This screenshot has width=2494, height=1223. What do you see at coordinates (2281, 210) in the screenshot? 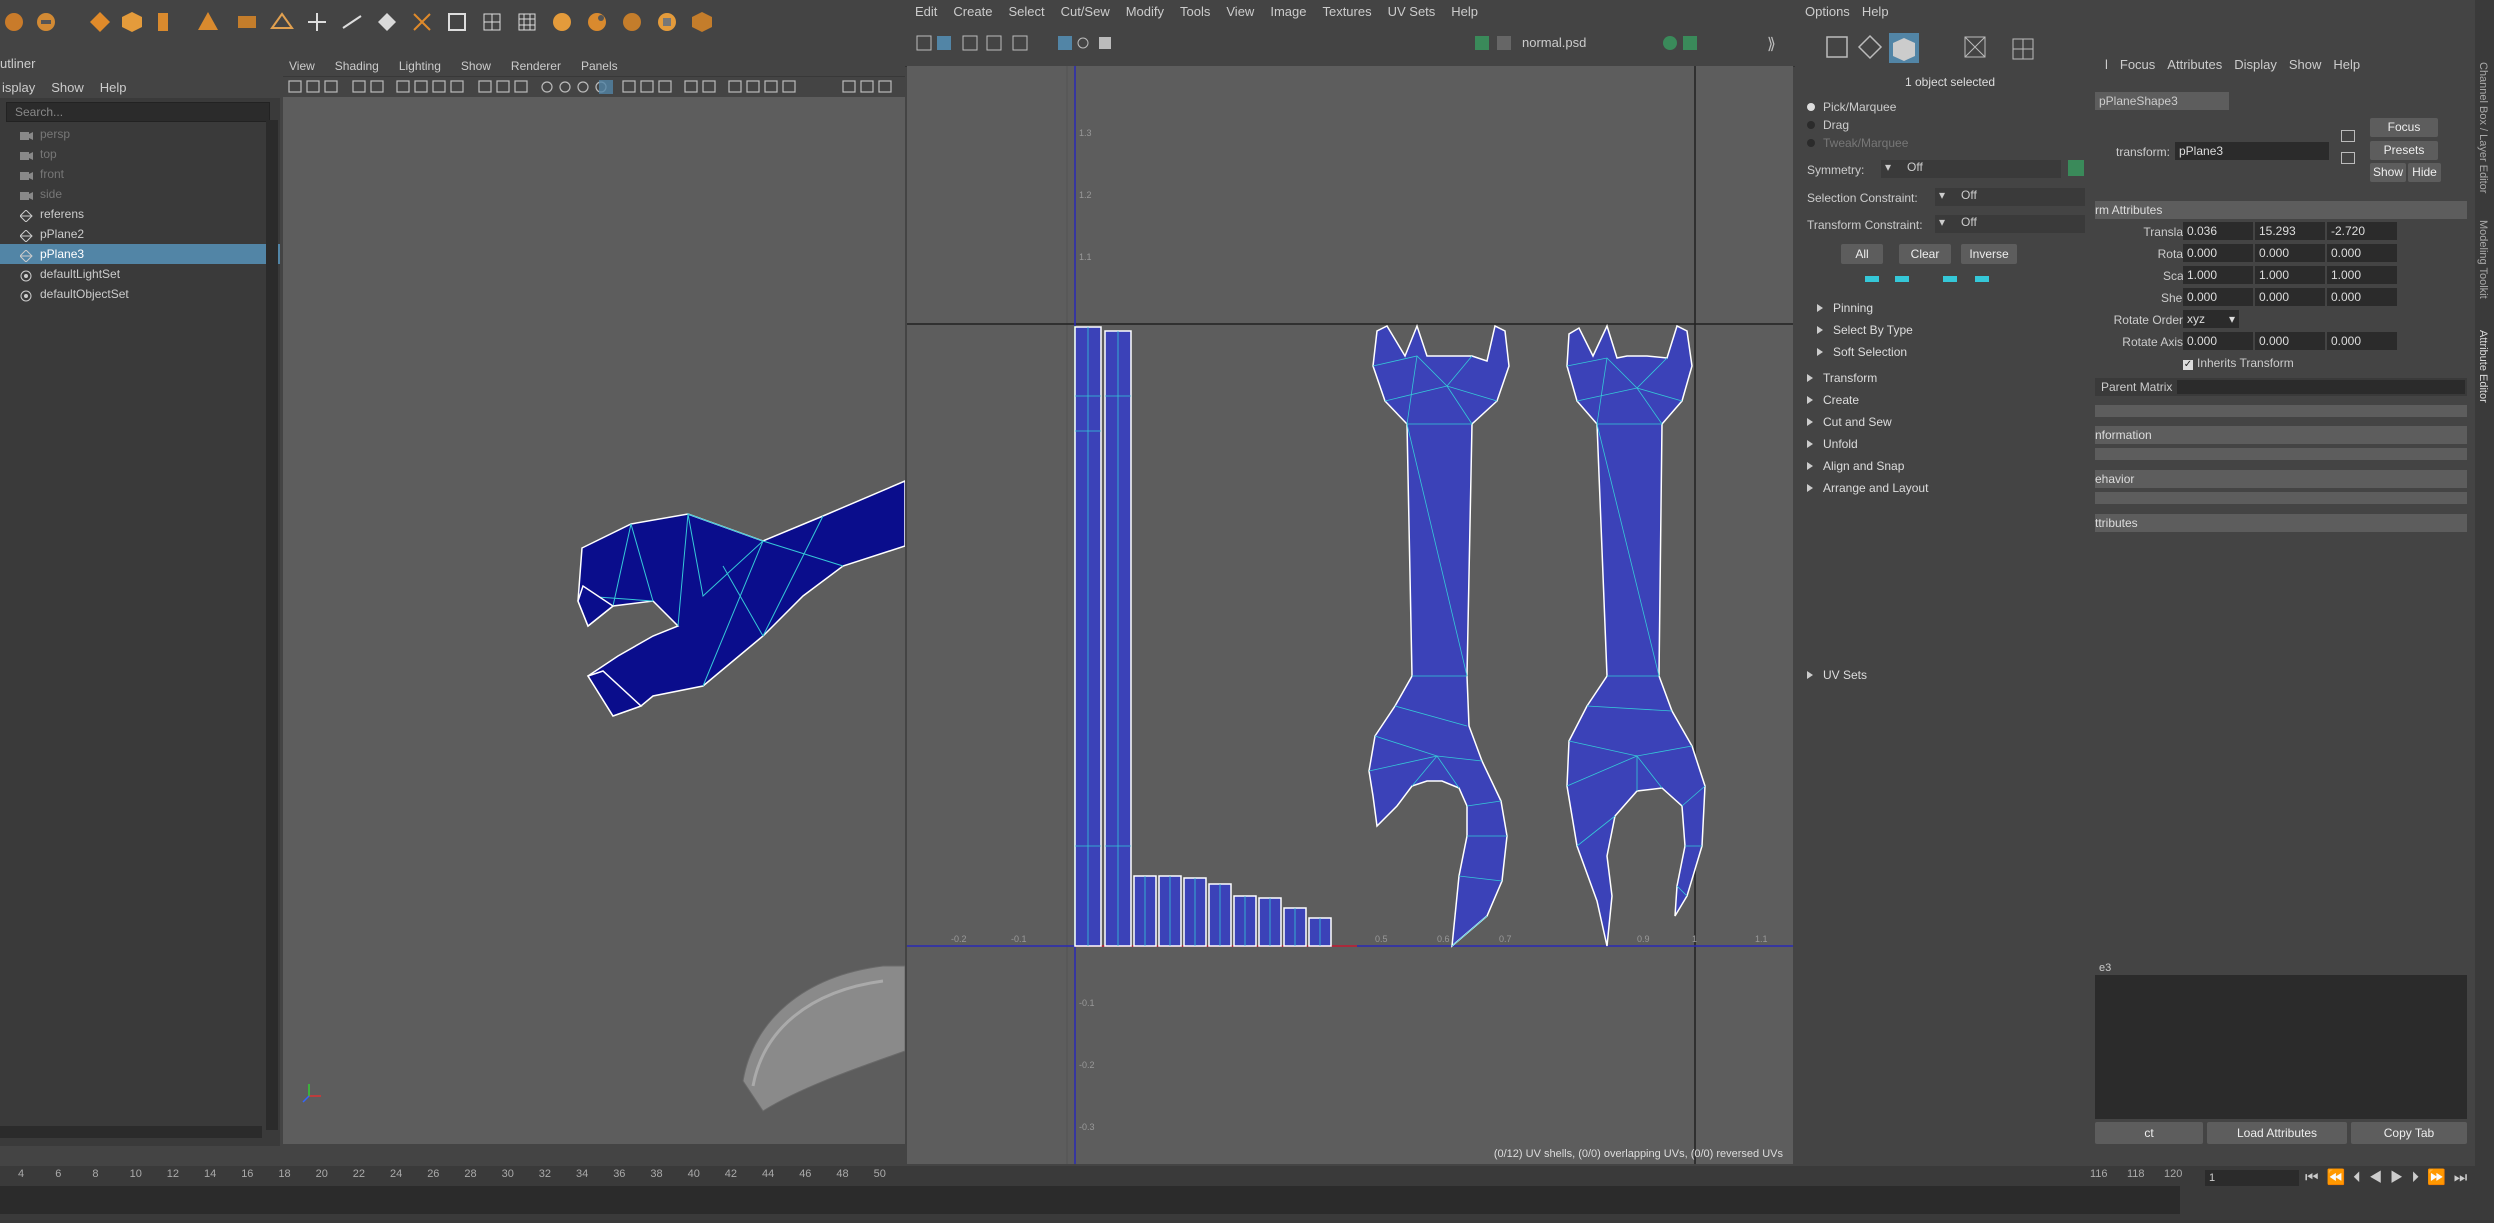
I see `transform-attributes-section: rm Attributes` at bounding box center [2281, 210].